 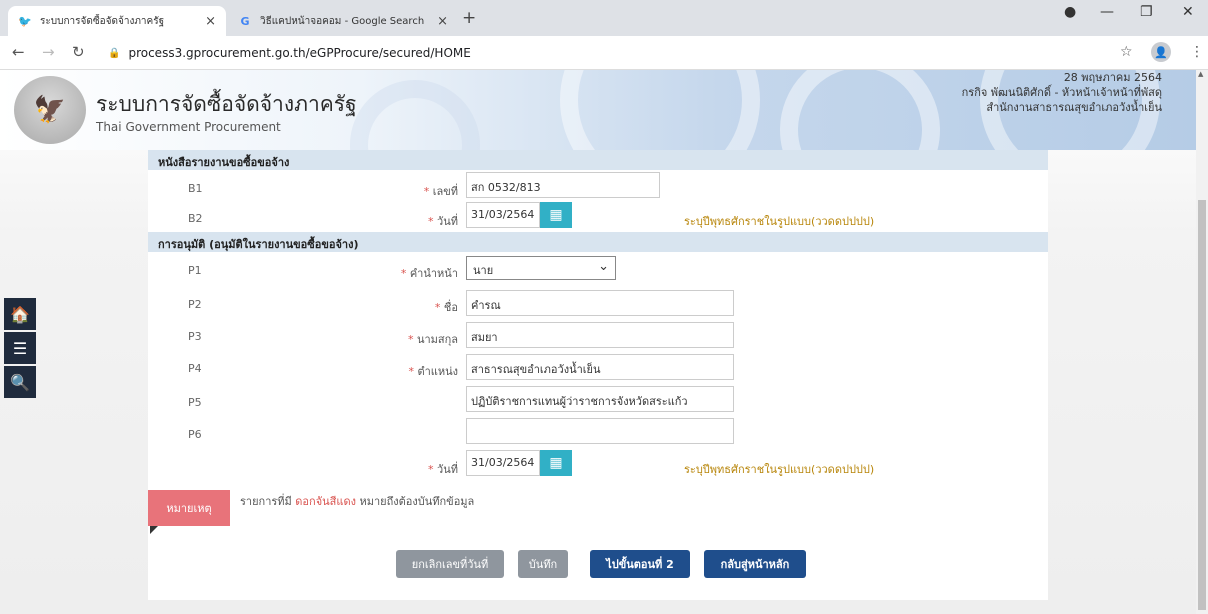 What do you see at coordinates (755, 564) in the screenshot?
I see `back-home-button: กลับสู่หน้าหลัก` at bounding box center [755, 564].